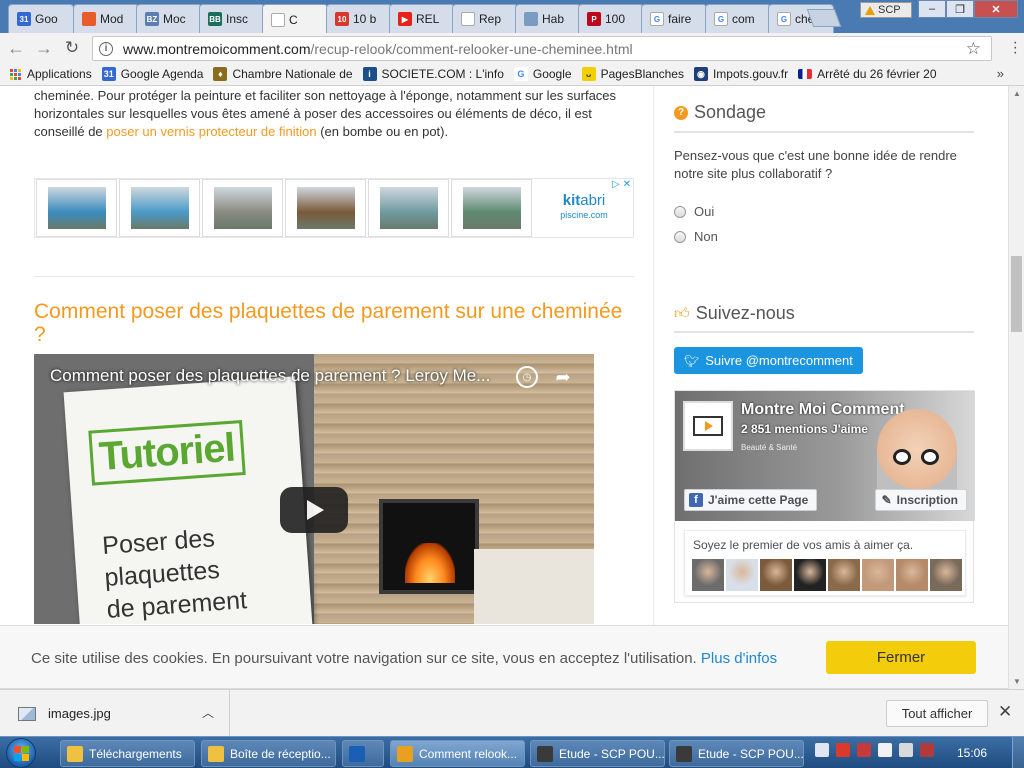 The image size is (1024, 768). I want to click on taskbar-clock: 15:06, so click(972, 753).